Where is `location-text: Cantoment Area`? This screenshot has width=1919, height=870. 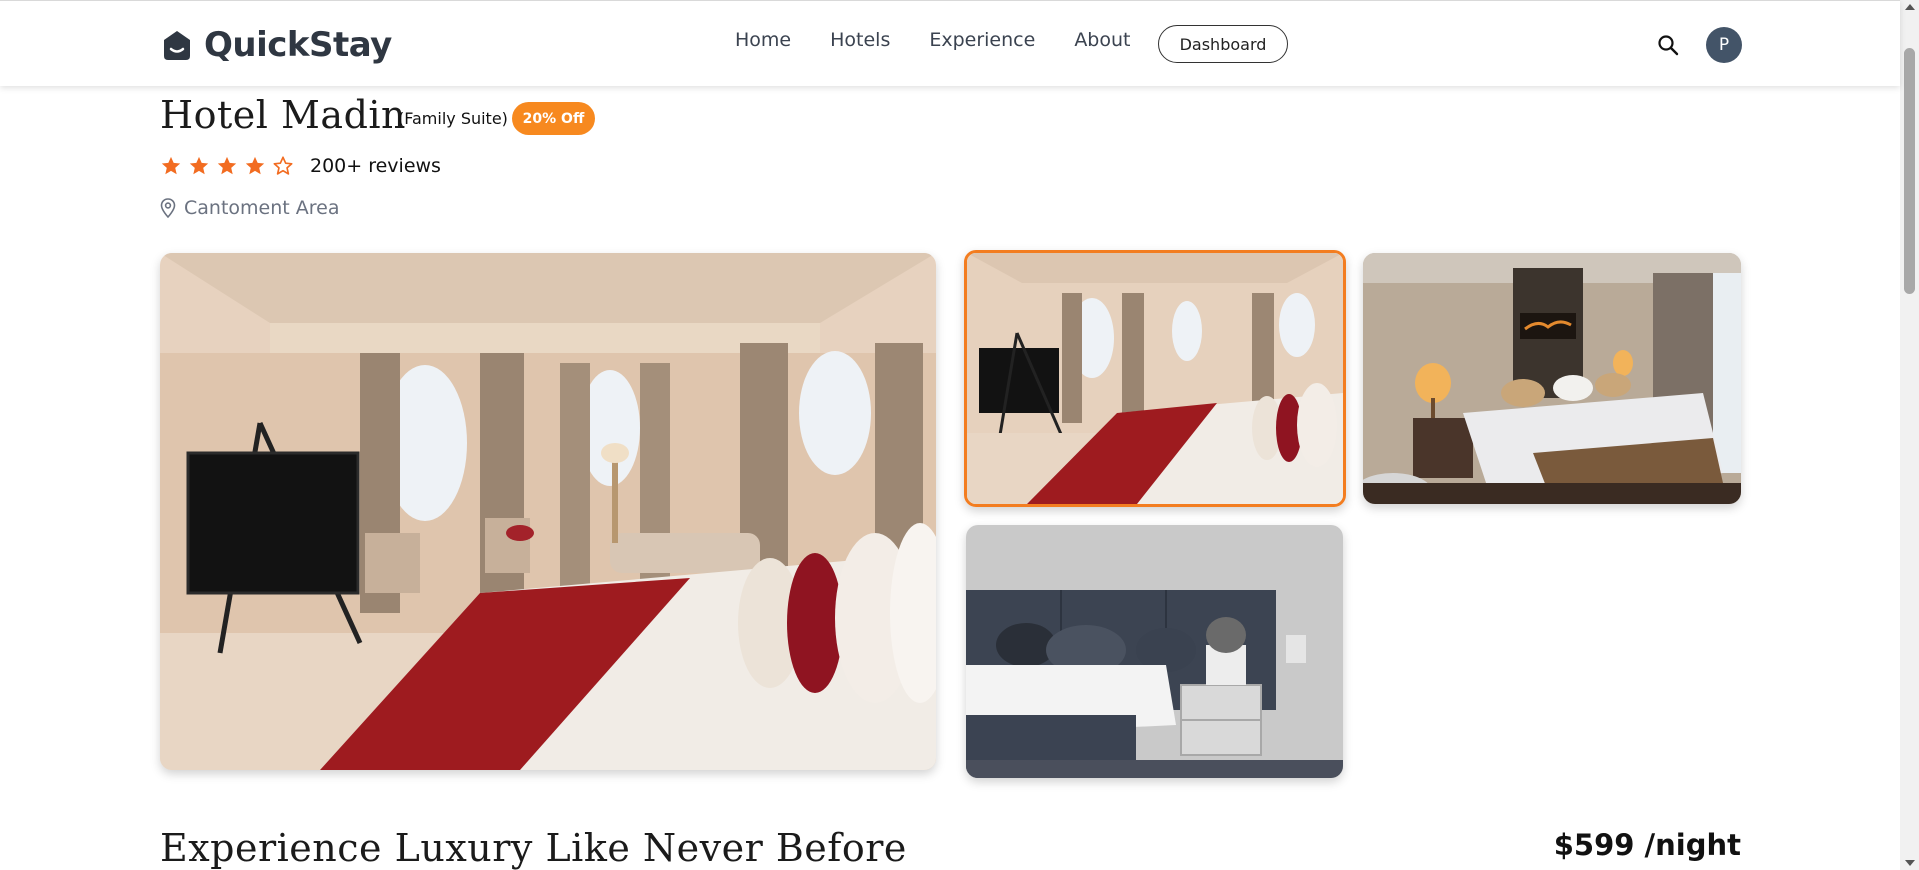 location-text: Cantoment Area is located at coordinates (262, 208).